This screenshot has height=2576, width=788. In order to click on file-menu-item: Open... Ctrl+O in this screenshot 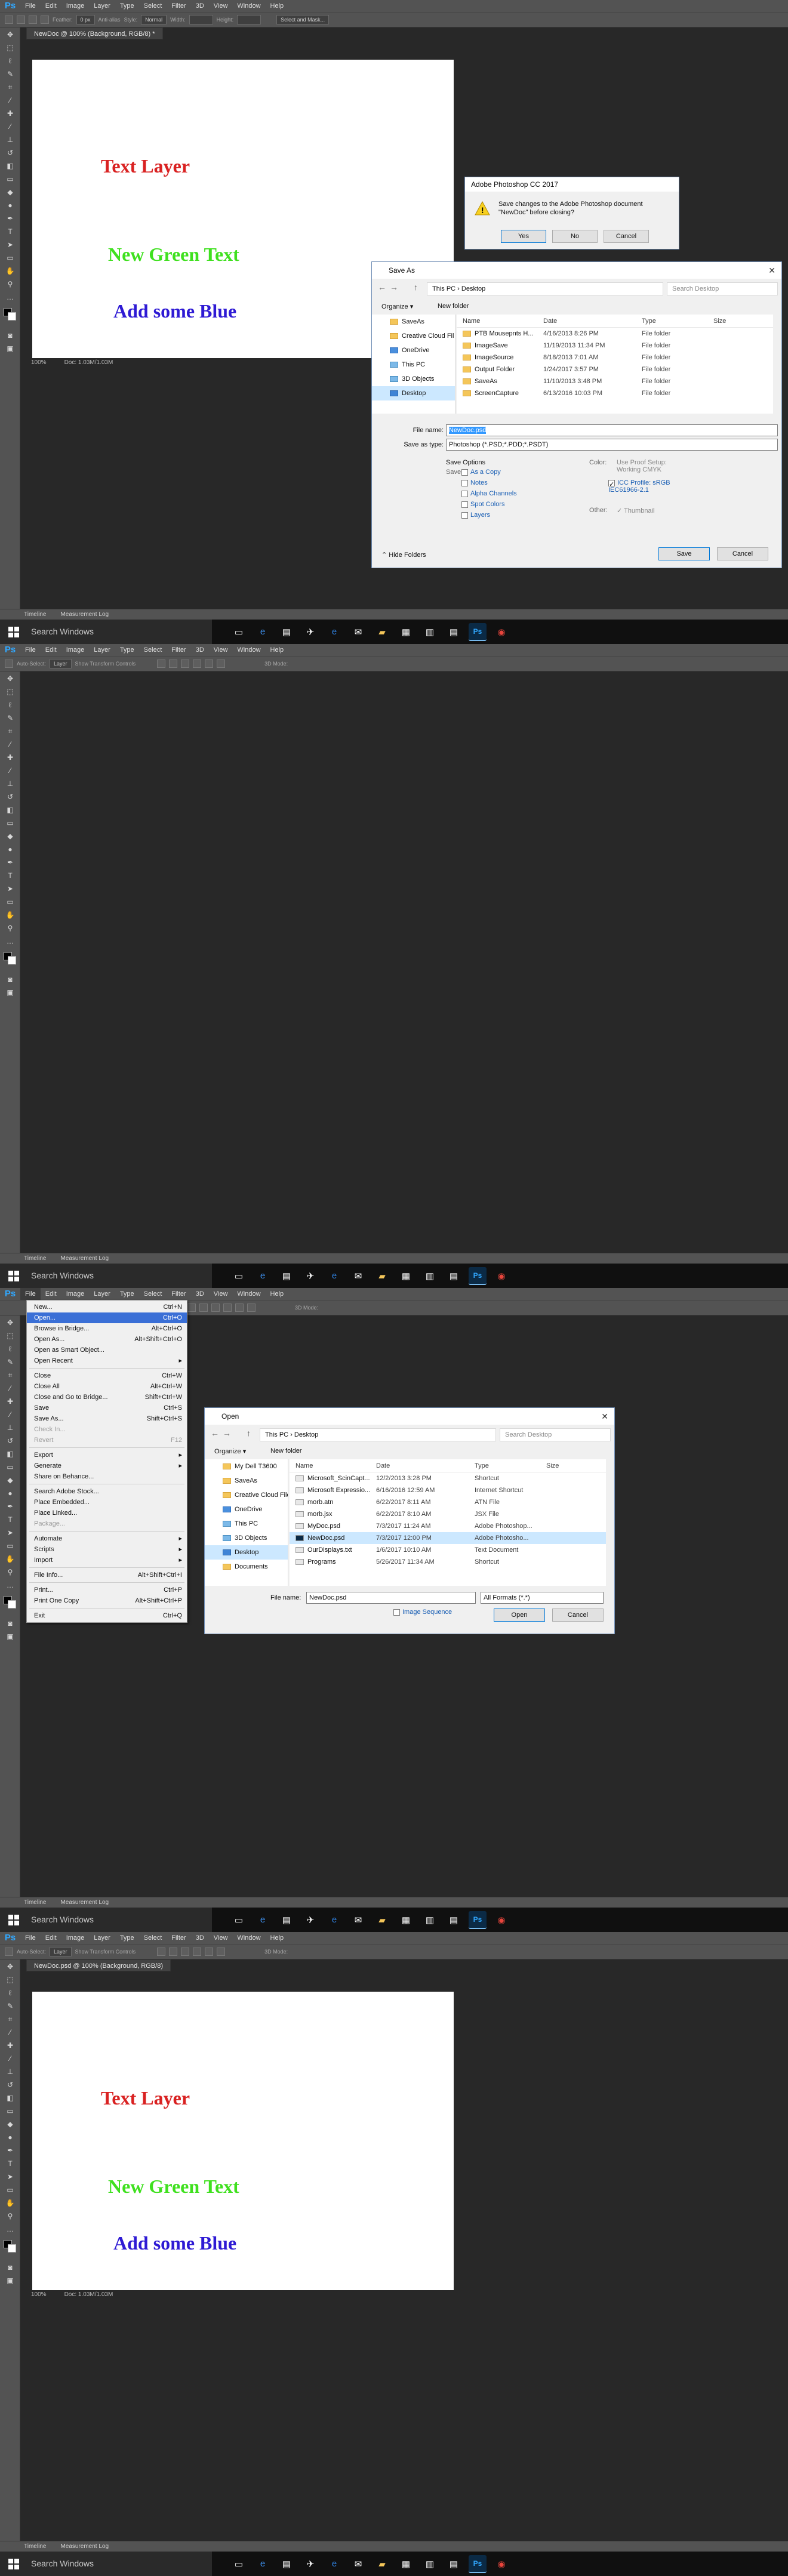, I will do `click(107, 1317)`.